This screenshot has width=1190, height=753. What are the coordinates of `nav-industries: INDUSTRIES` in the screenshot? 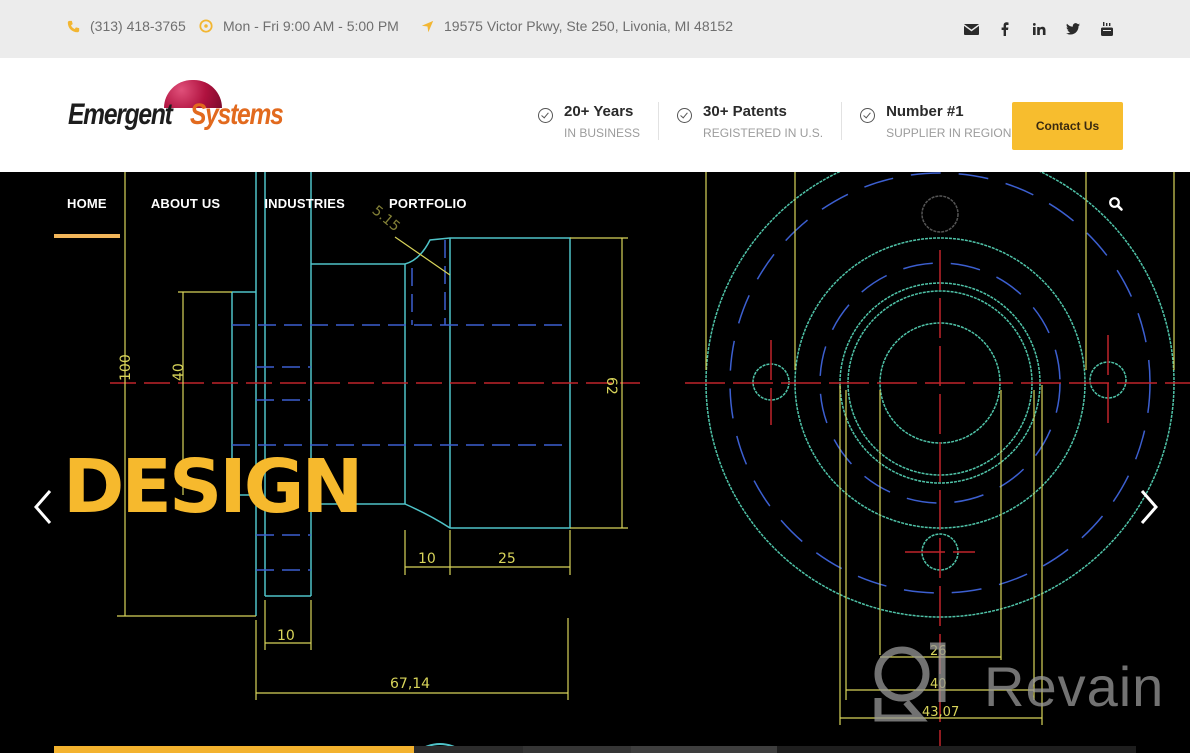 It's located at (304, 203).